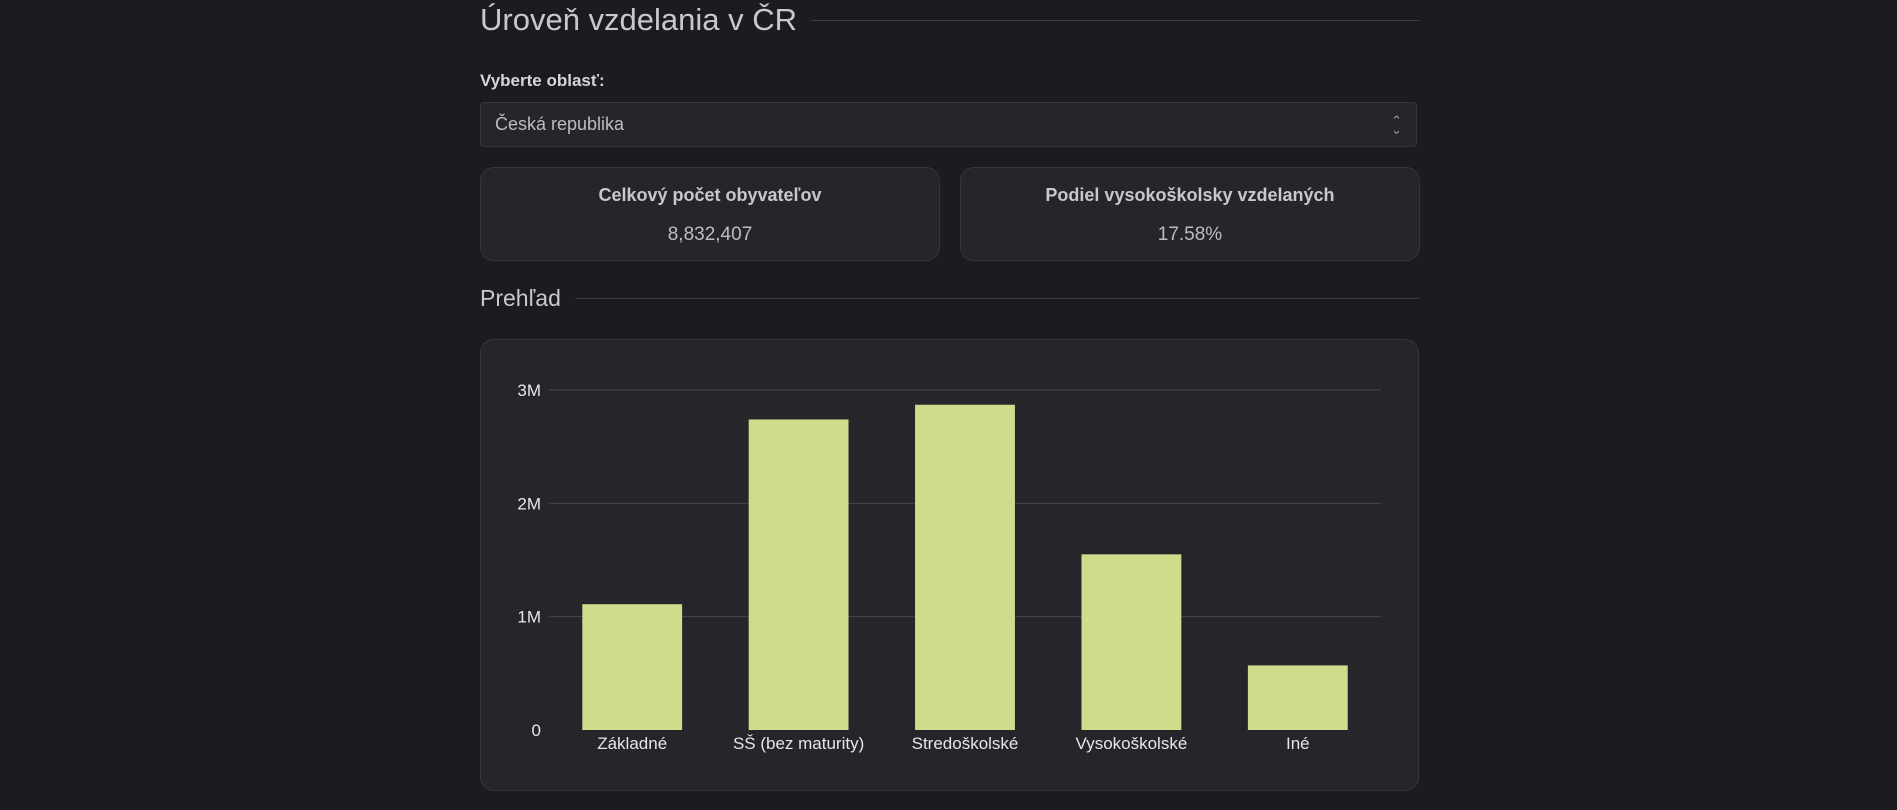  I want to click on x-category-label: Stredoškolské, so click(965, 743).